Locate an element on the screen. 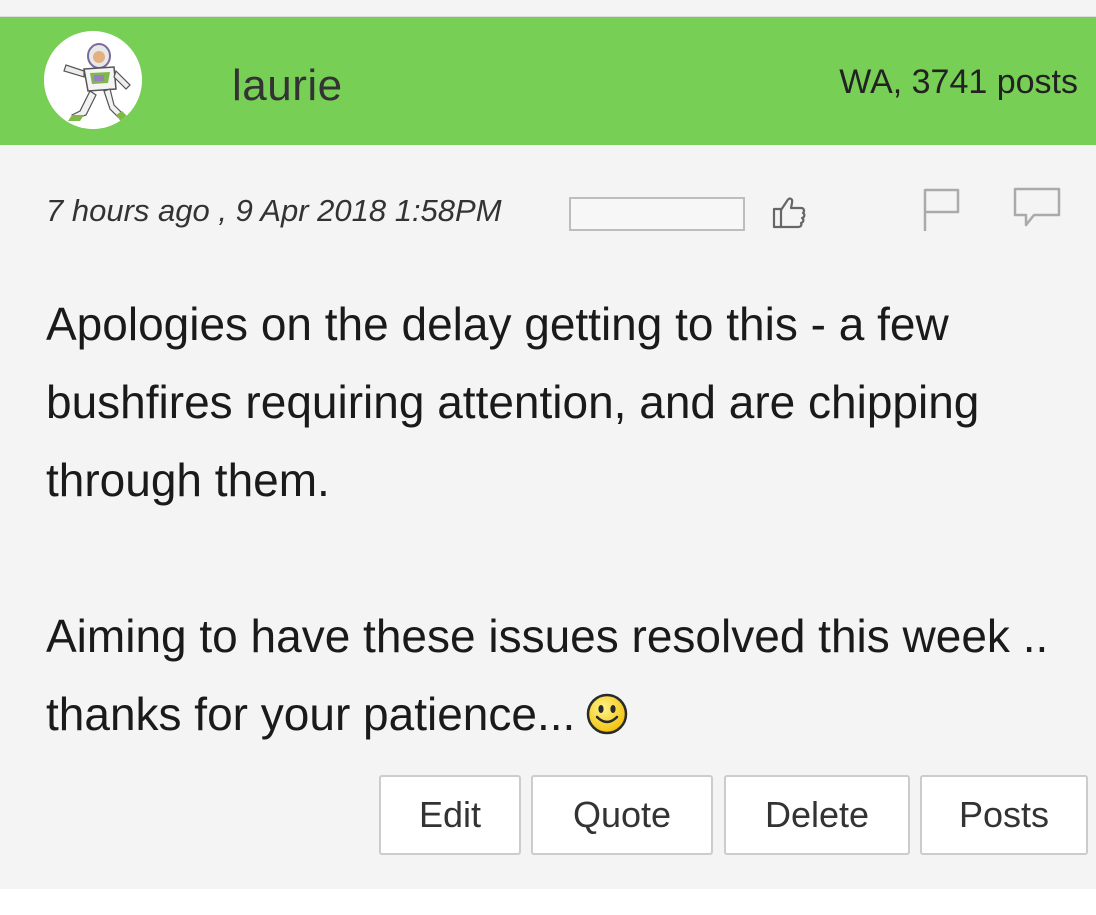 This screenshot has width=1096, height=915. smiley-icon is located at coordinates (607, 708).